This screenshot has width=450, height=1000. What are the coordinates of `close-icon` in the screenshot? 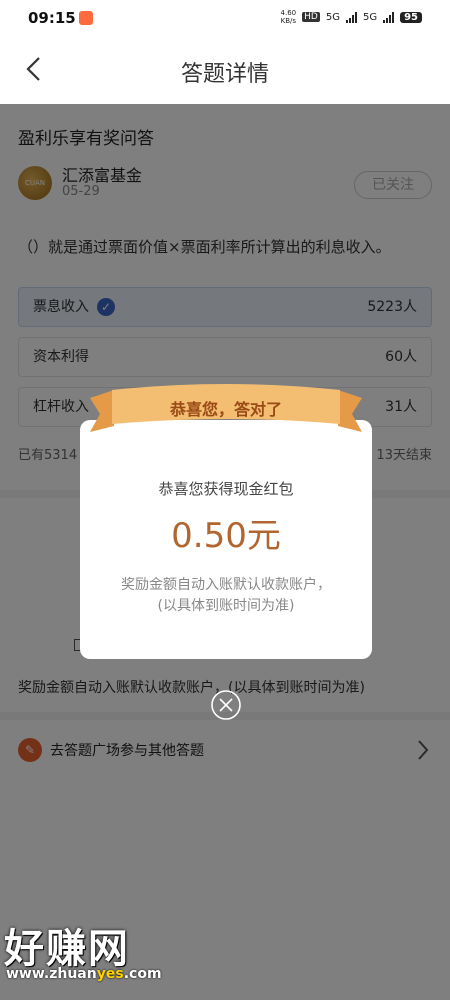 It's located at (226, 705).